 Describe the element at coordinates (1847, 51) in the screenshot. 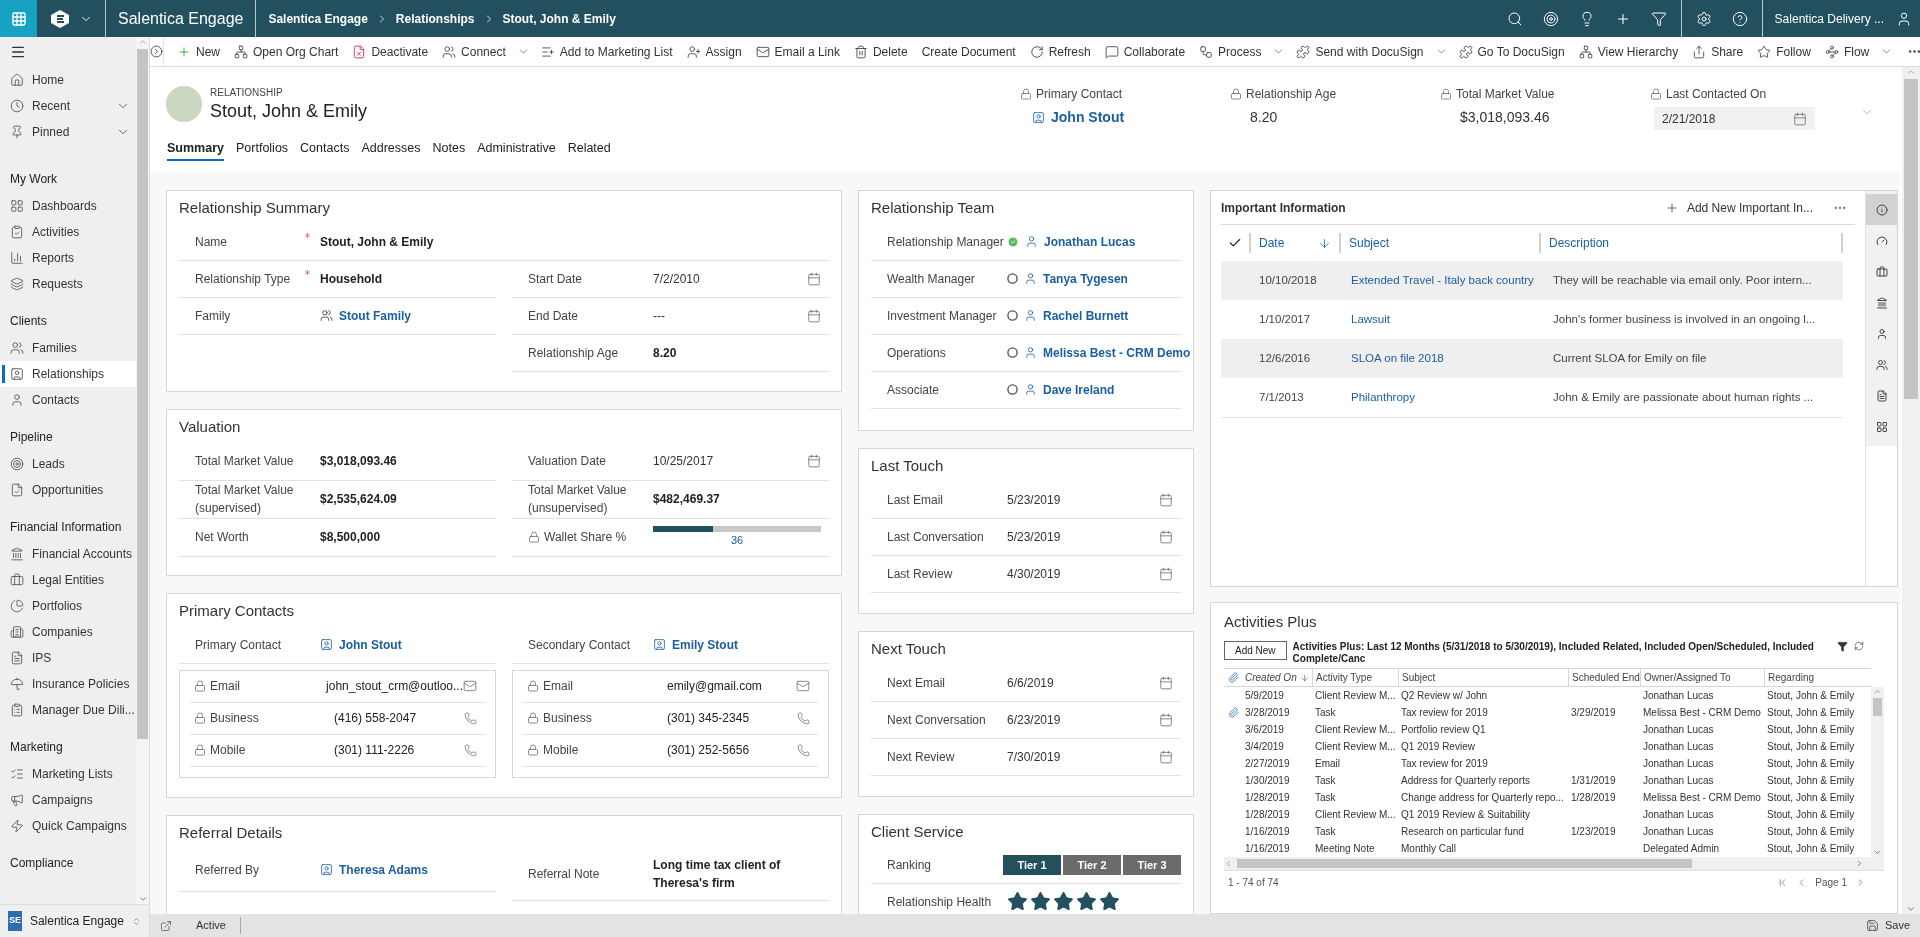

I see `command-button: Flow` at that location.